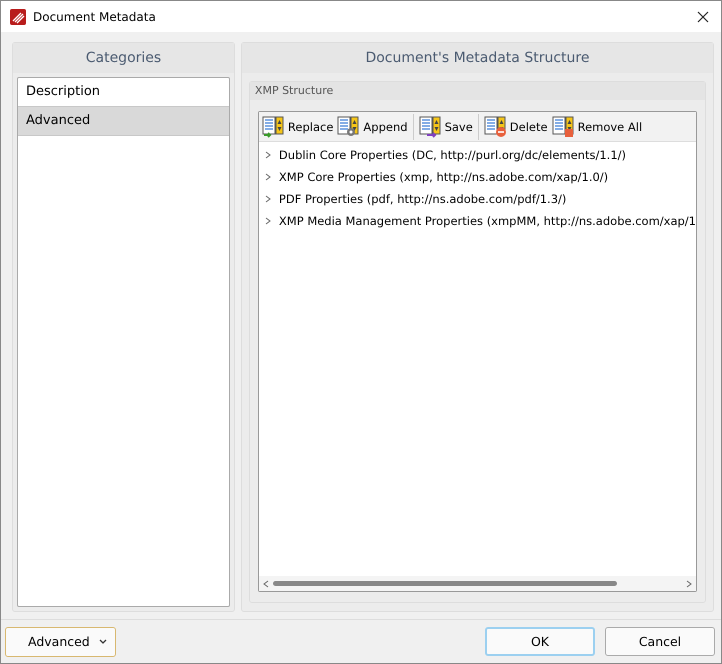 The image size is (722, 664). What do you see at coordinates (443, 177) in the screenshot?
I see `tree-item: XMP Core Properties (xmp, http://ns.adobe.com/xap/1.0/)` at bounding box center [443, 177].